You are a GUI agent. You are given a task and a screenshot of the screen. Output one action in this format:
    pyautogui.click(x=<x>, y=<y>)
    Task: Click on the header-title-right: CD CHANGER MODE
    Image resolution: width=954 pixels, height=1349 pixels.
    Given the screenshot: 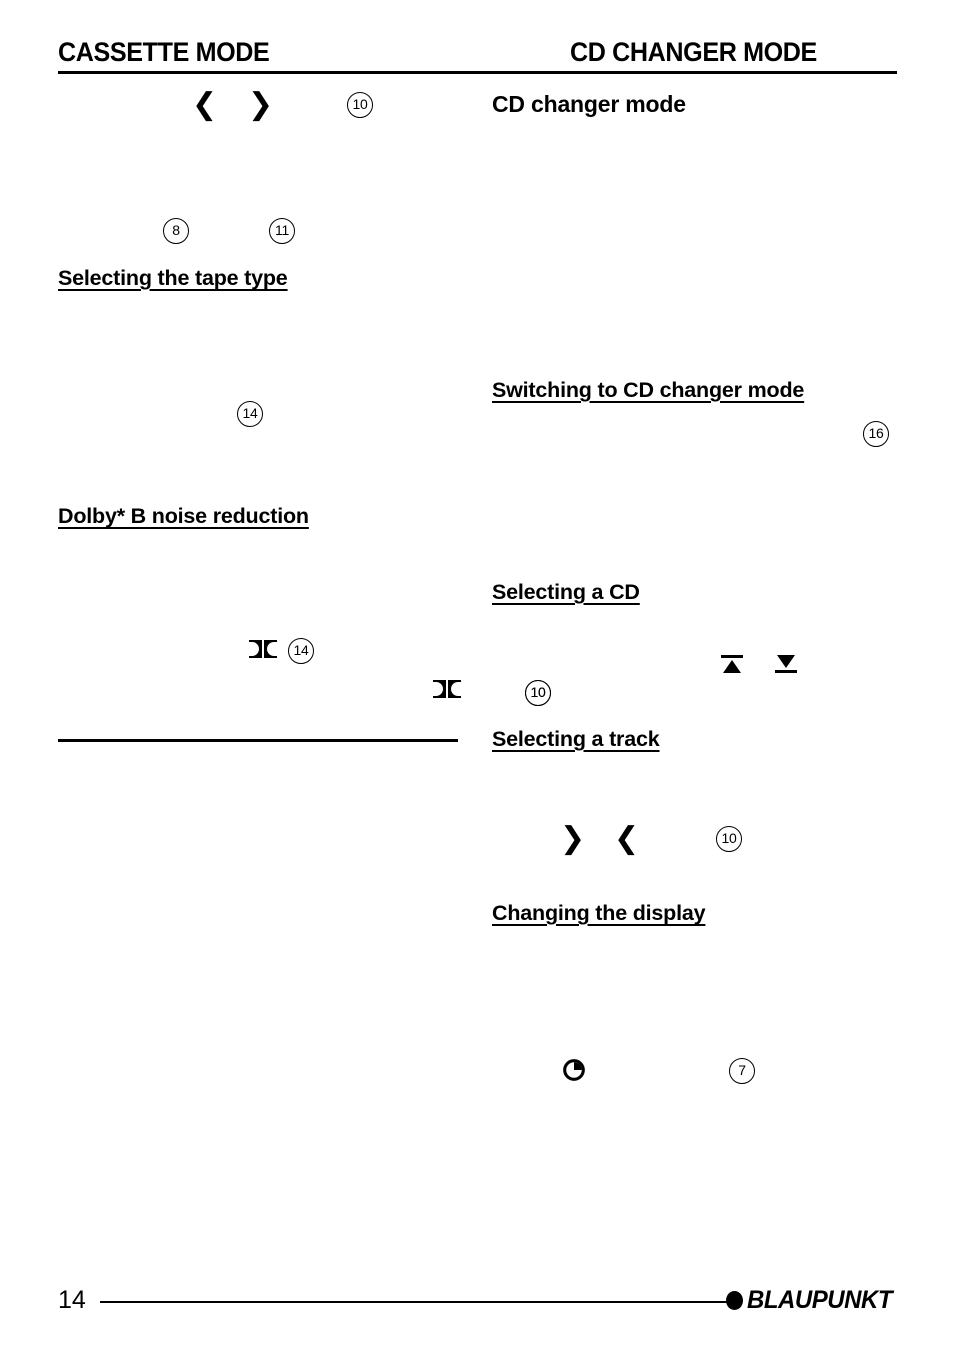 What is the action you would take?
    pyautogui.click(x=693, y=52)
    